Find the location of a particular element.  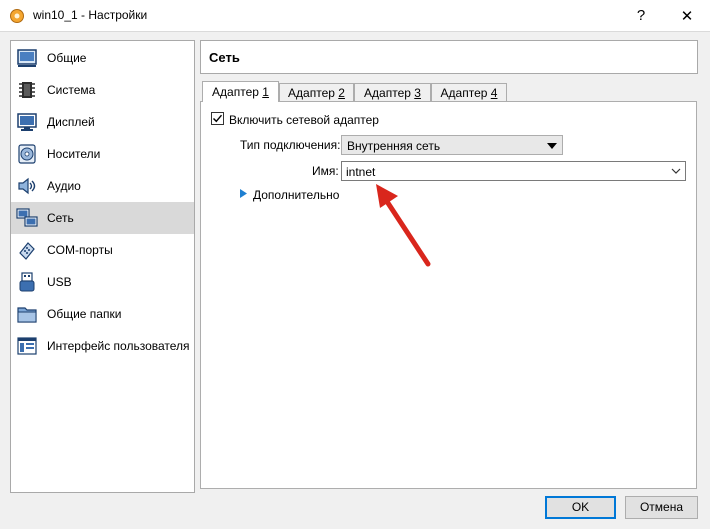

cancel-button: Отмена is located at coordinates (661, 507).